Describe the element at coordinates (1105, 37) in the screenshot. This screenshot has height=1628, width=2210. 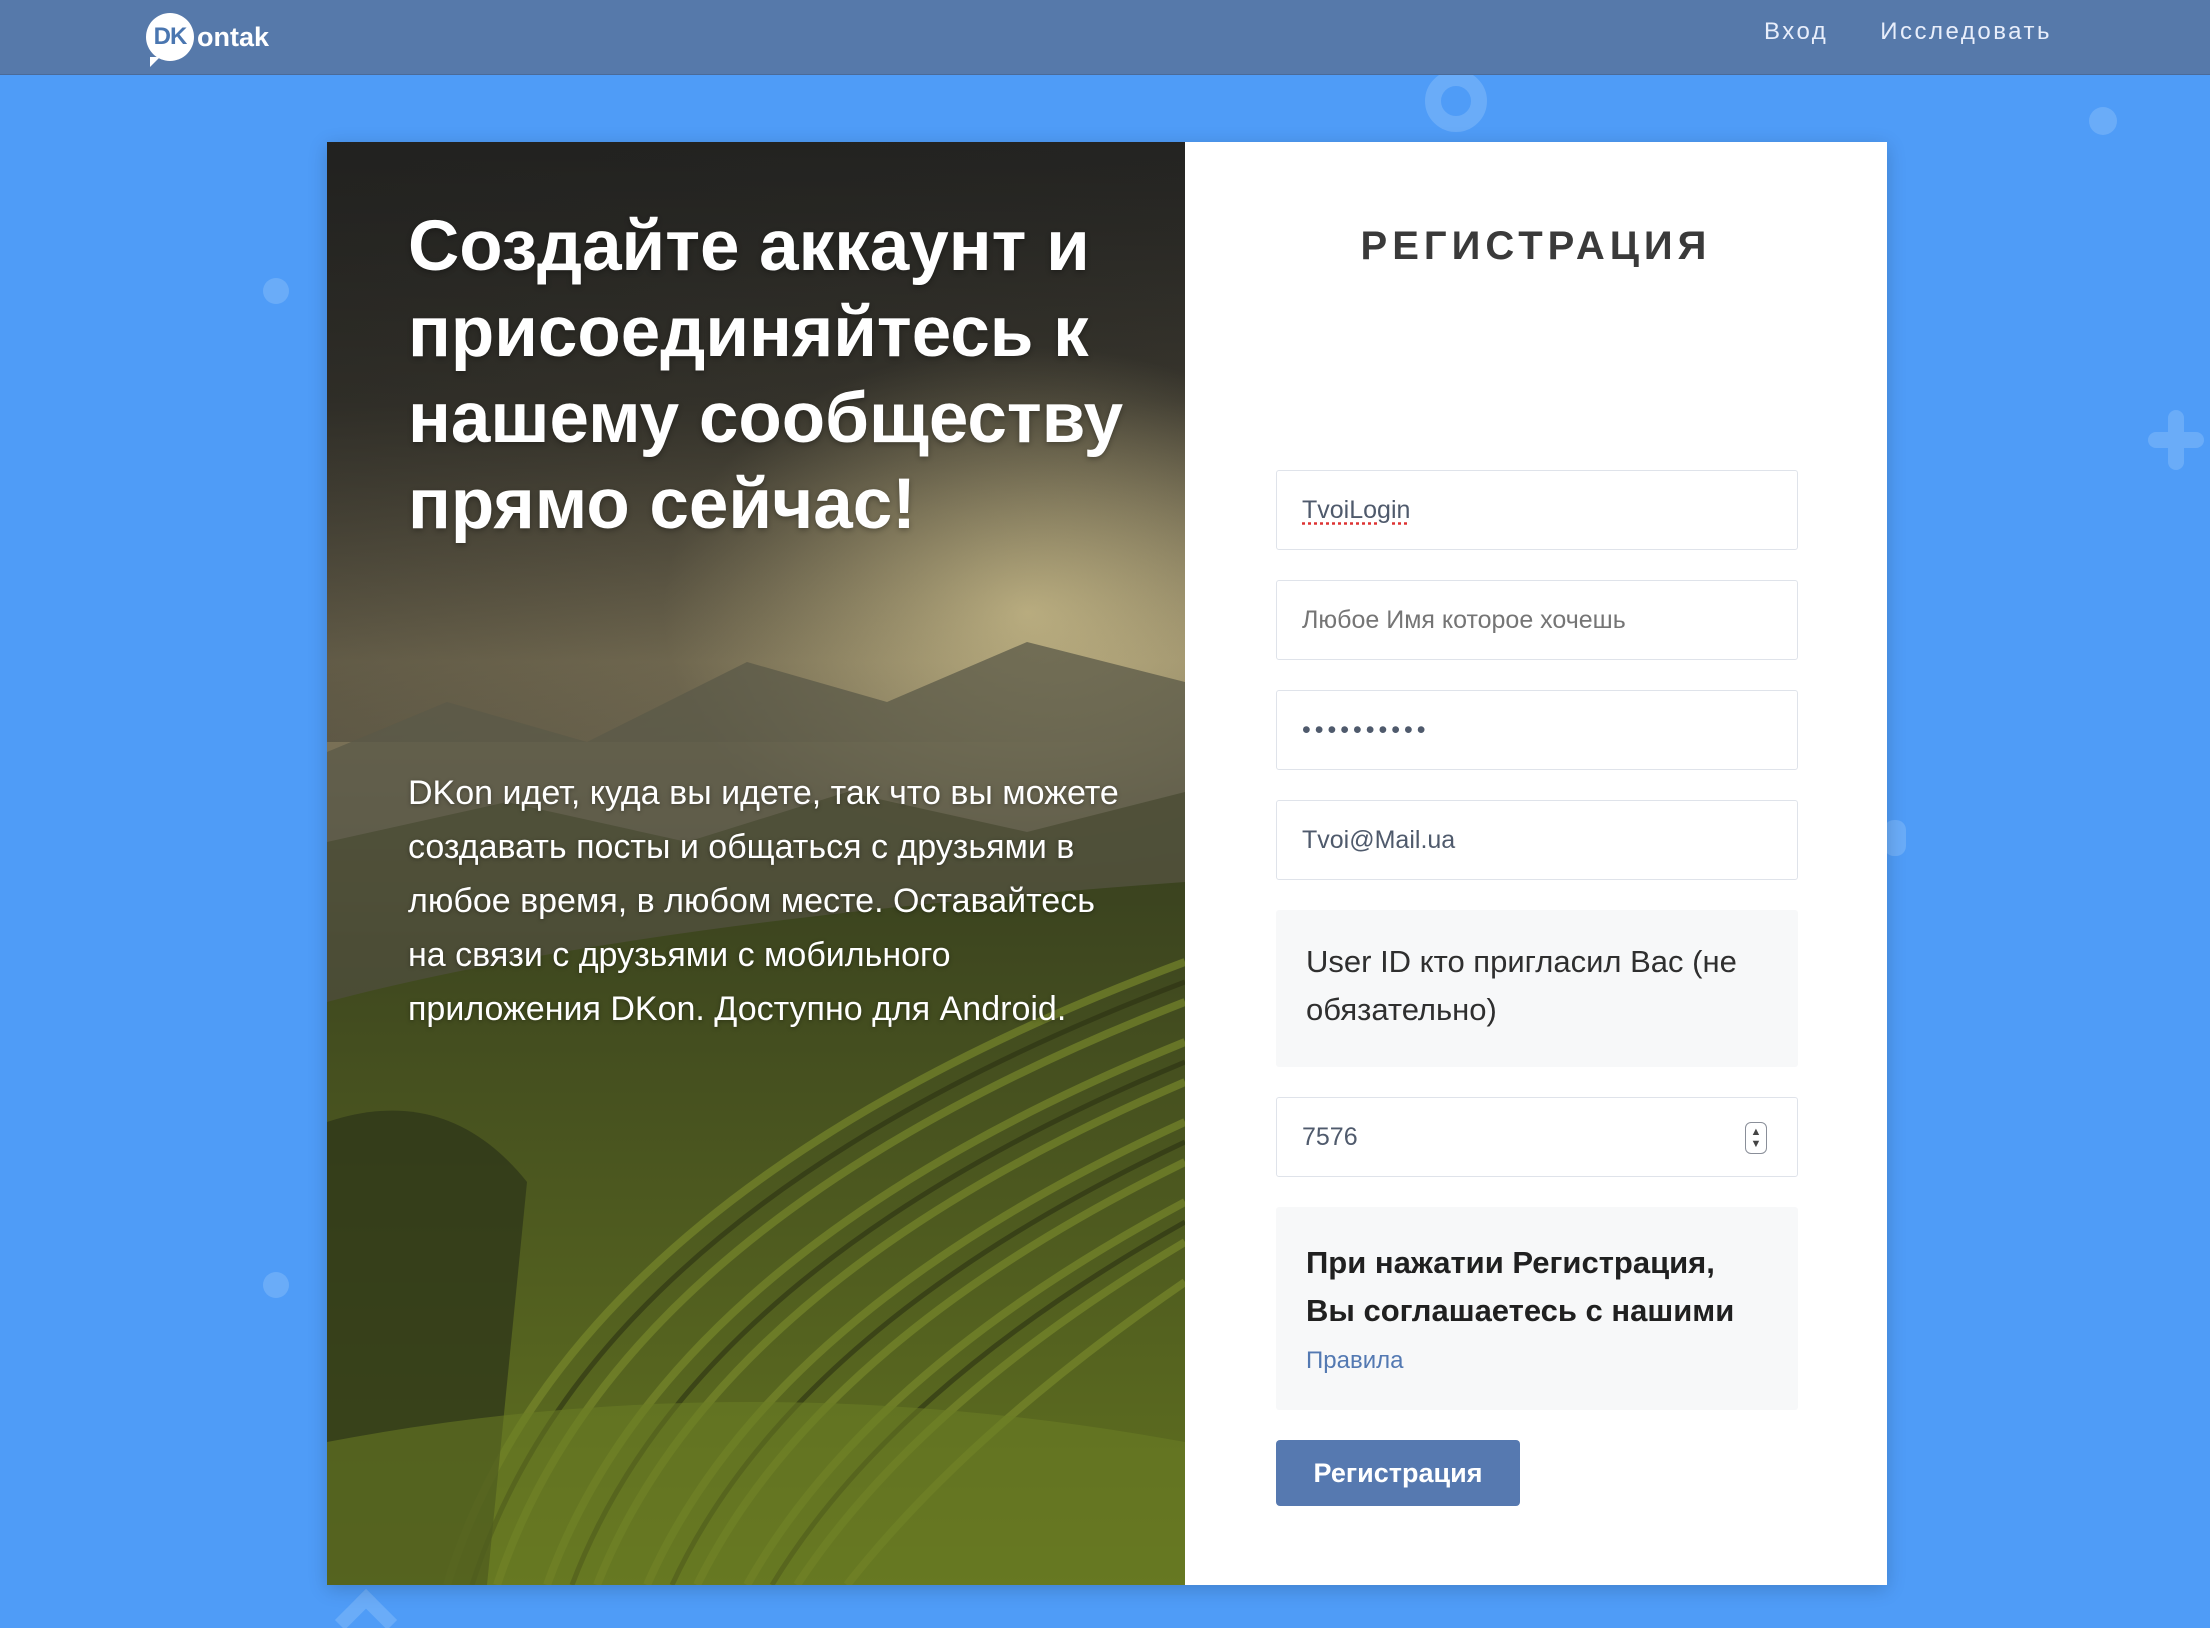
I see `top-navbar: DK ontak Вход Исследовать` at that location.